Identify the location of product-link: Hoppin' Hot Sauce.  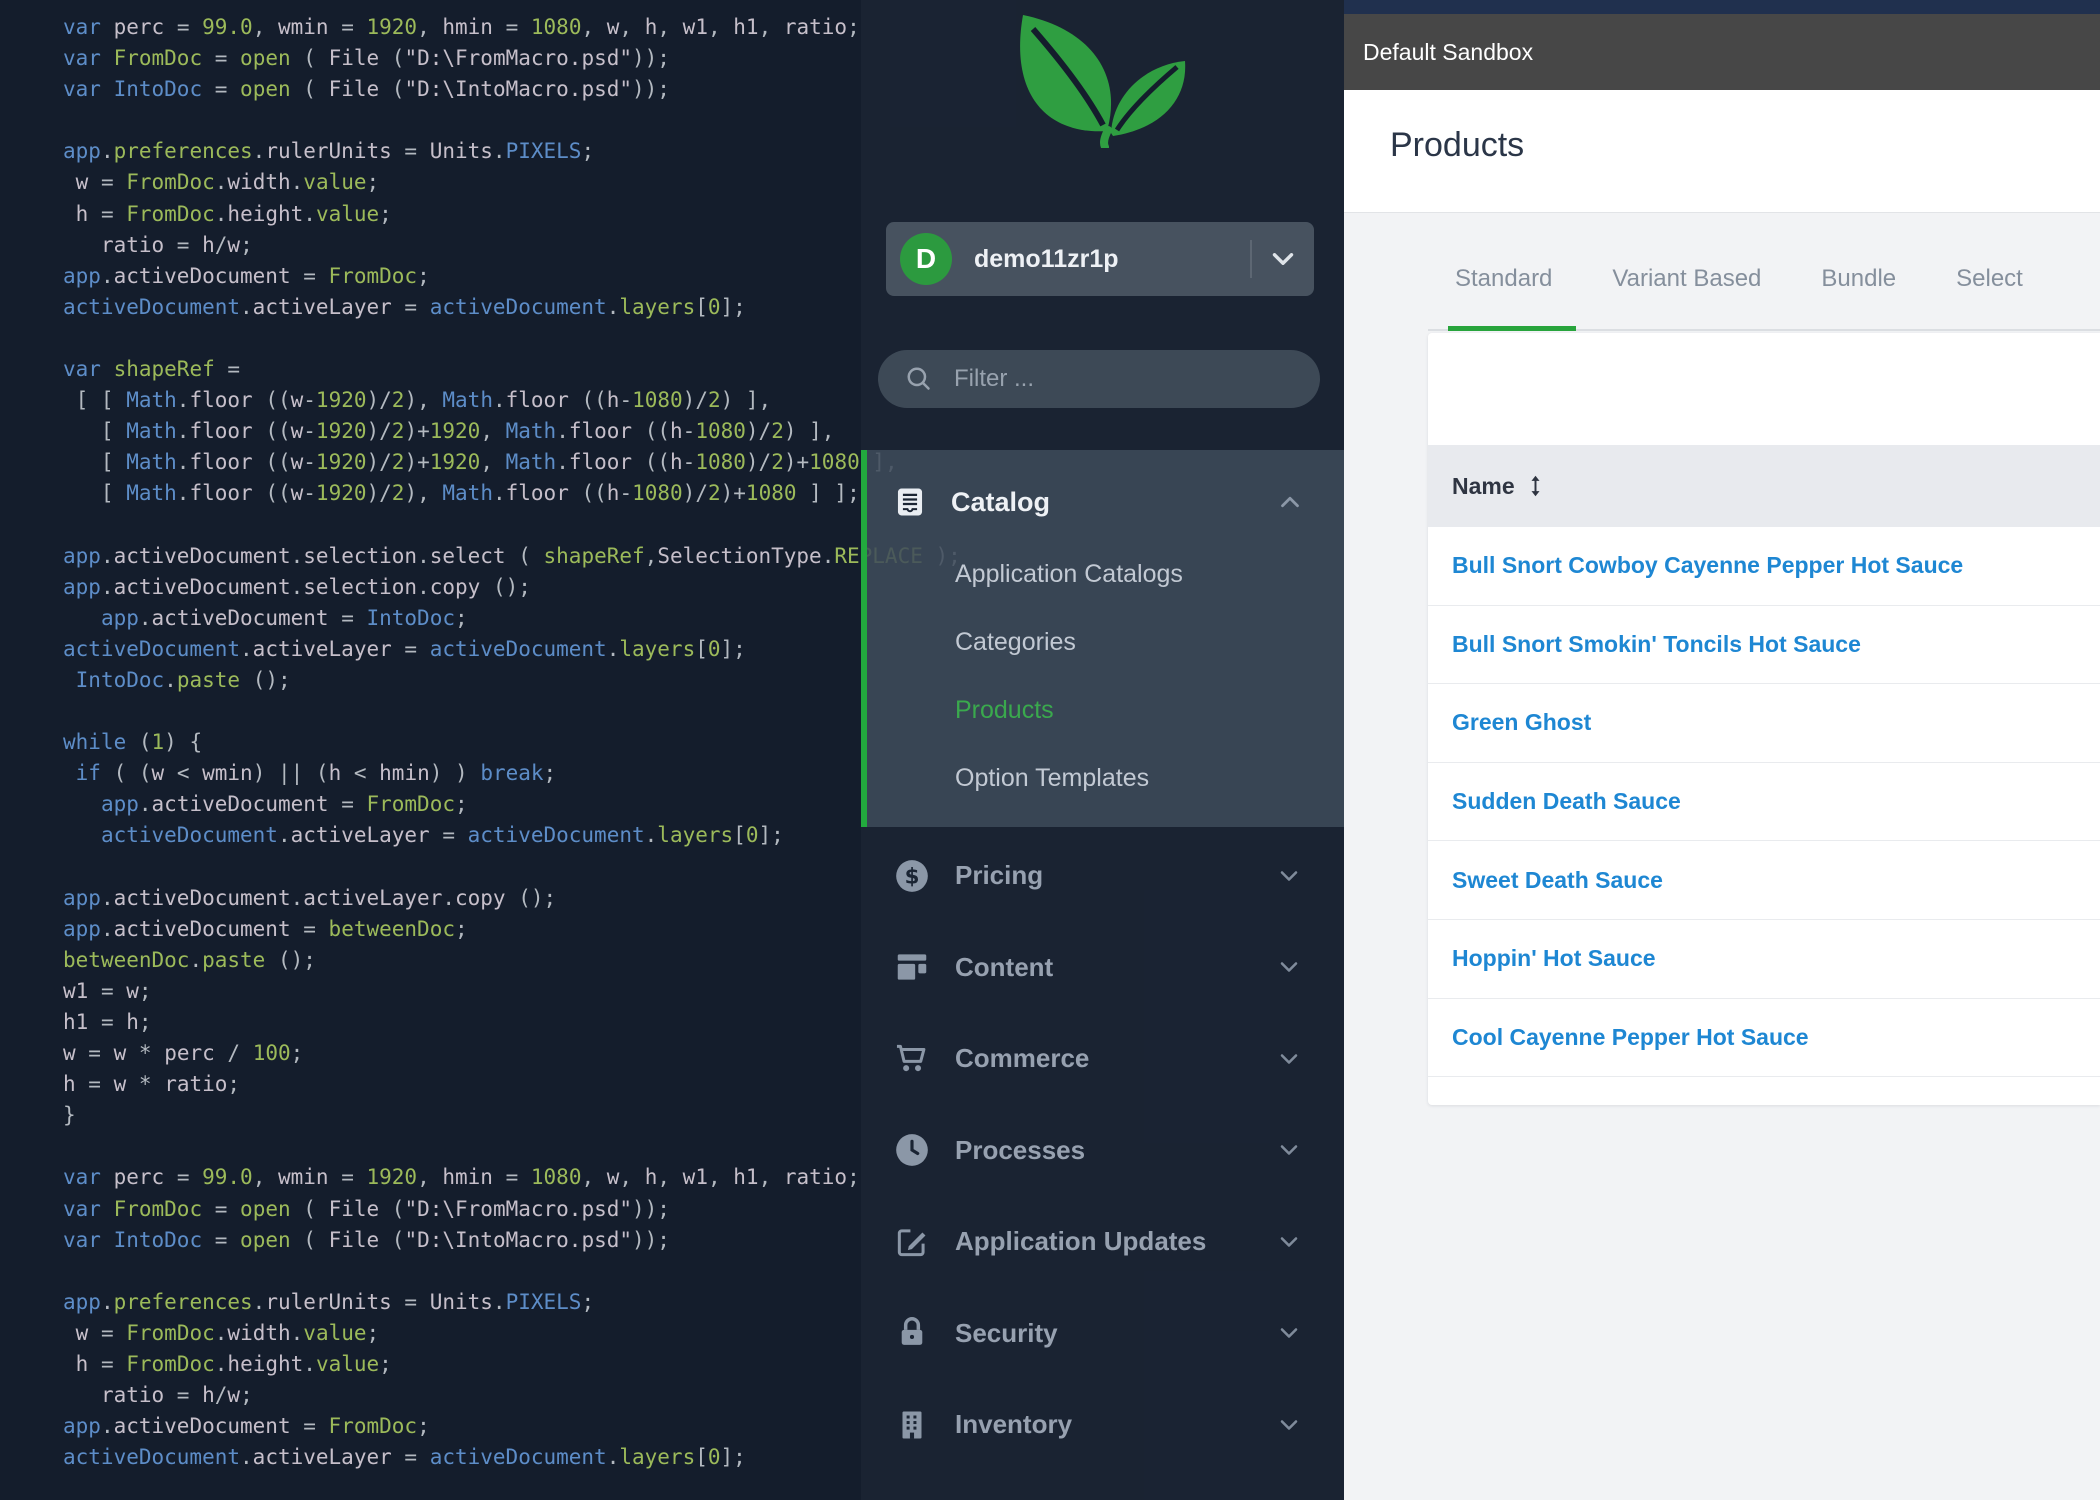
(1554, 958).